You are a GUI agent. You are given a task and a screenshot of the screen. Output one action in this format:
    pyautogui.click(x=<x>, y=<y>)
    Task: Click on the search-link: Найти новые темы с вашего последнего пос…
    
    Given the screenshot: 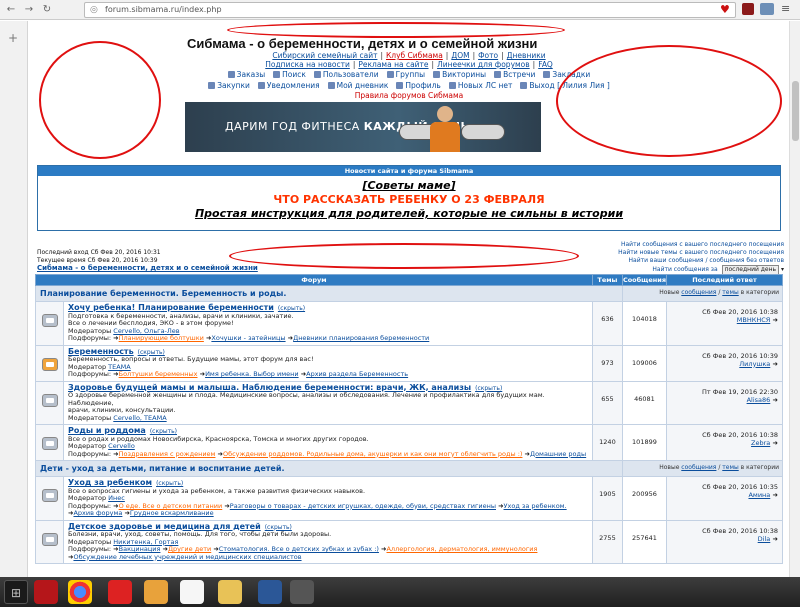 What is the action you would take?
    pyautogui.click(x=676, y=253)
    